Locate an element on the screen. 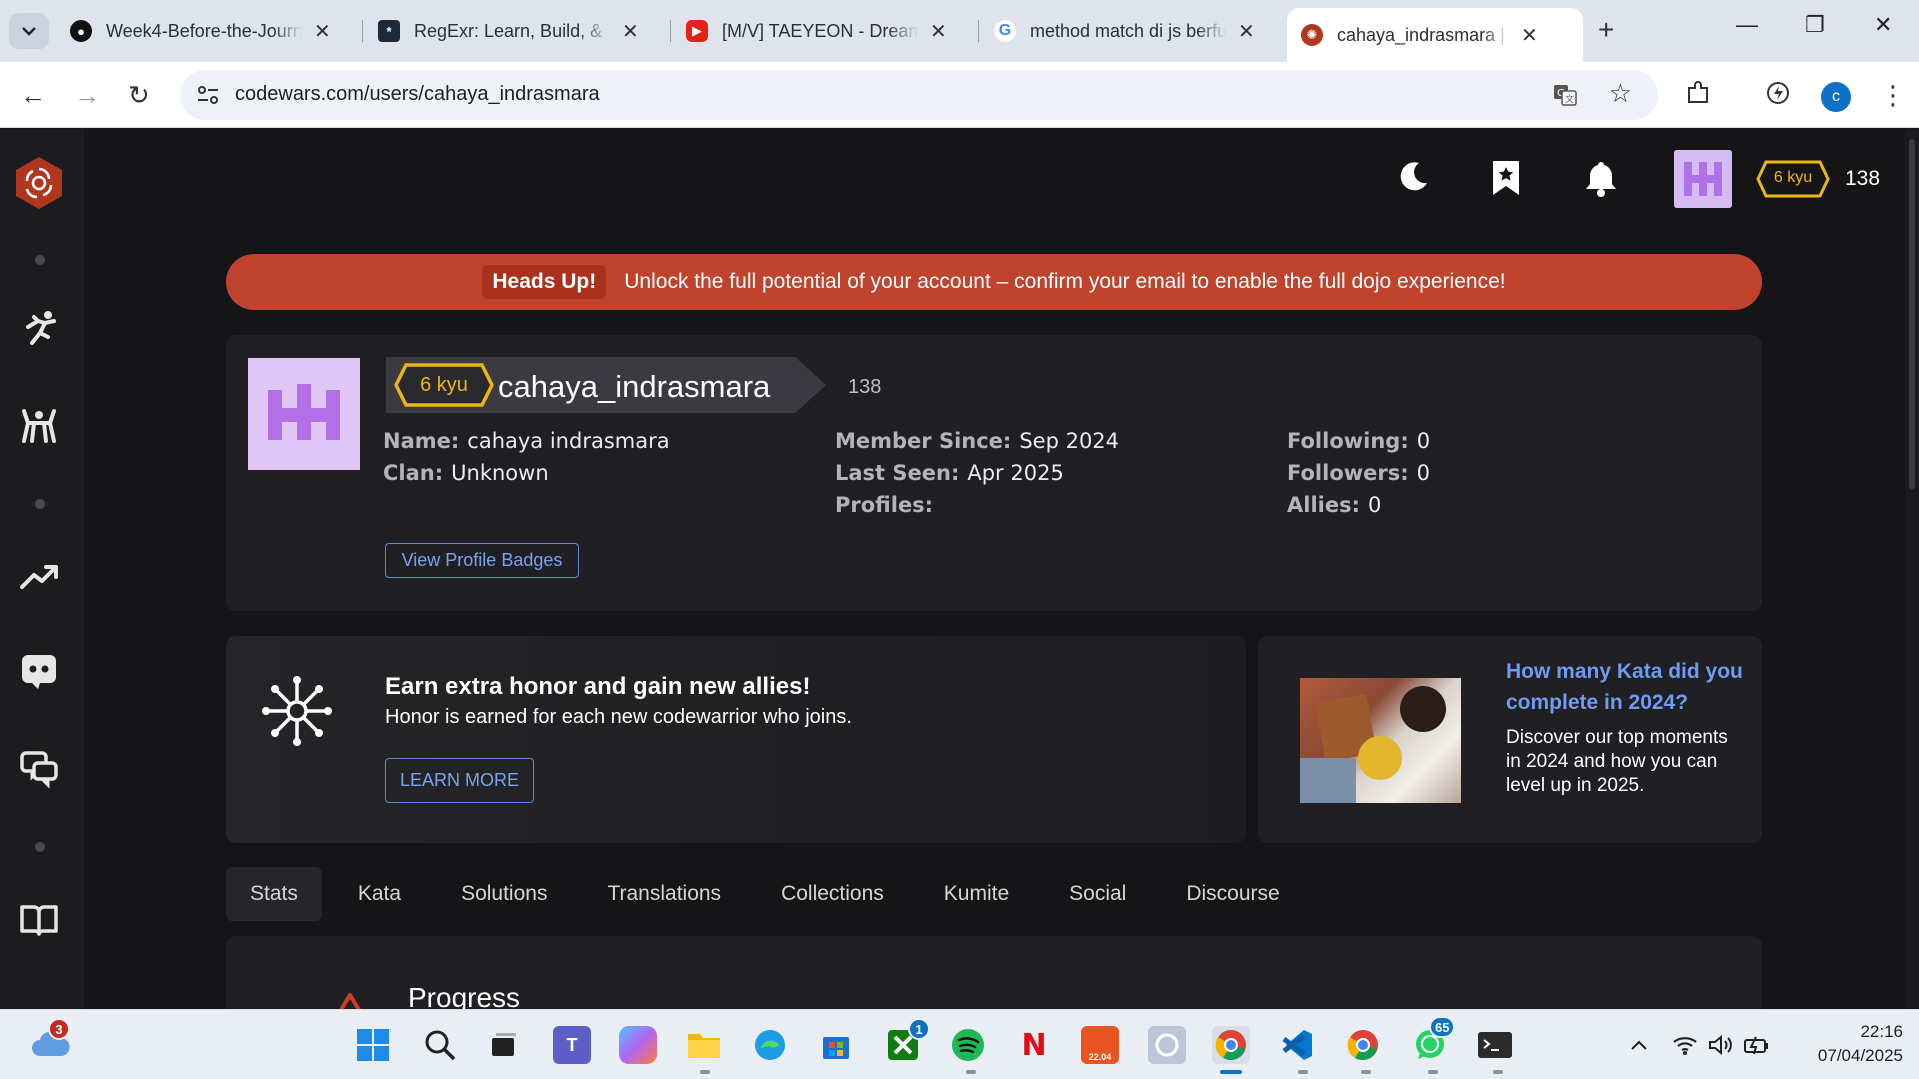 The image size is (1919, 1079). browser-tab-active: ✺ cahaya_indrasmara | Codewars ✕ is located at coordinates (1435, 35).